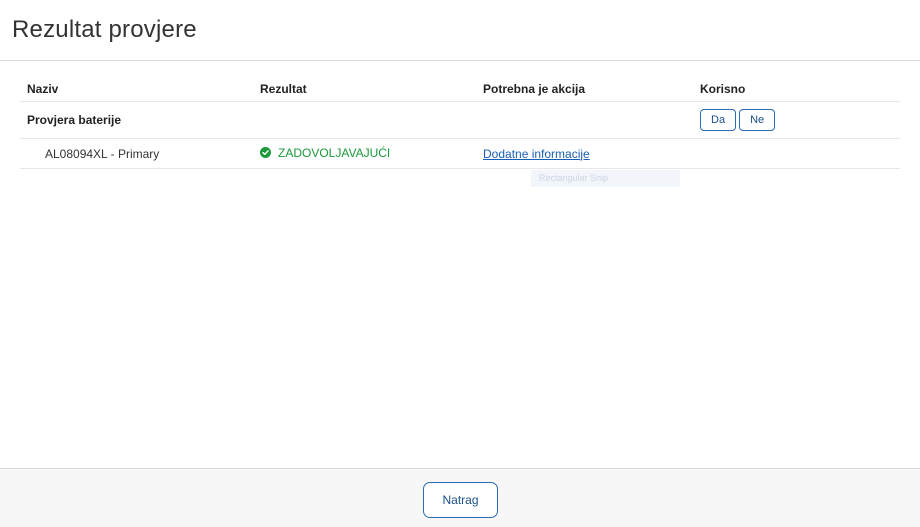 The width and height of the screenshot is (920, 527). I want to click on action-cell: Dodatne informacije, so click(584, 153).